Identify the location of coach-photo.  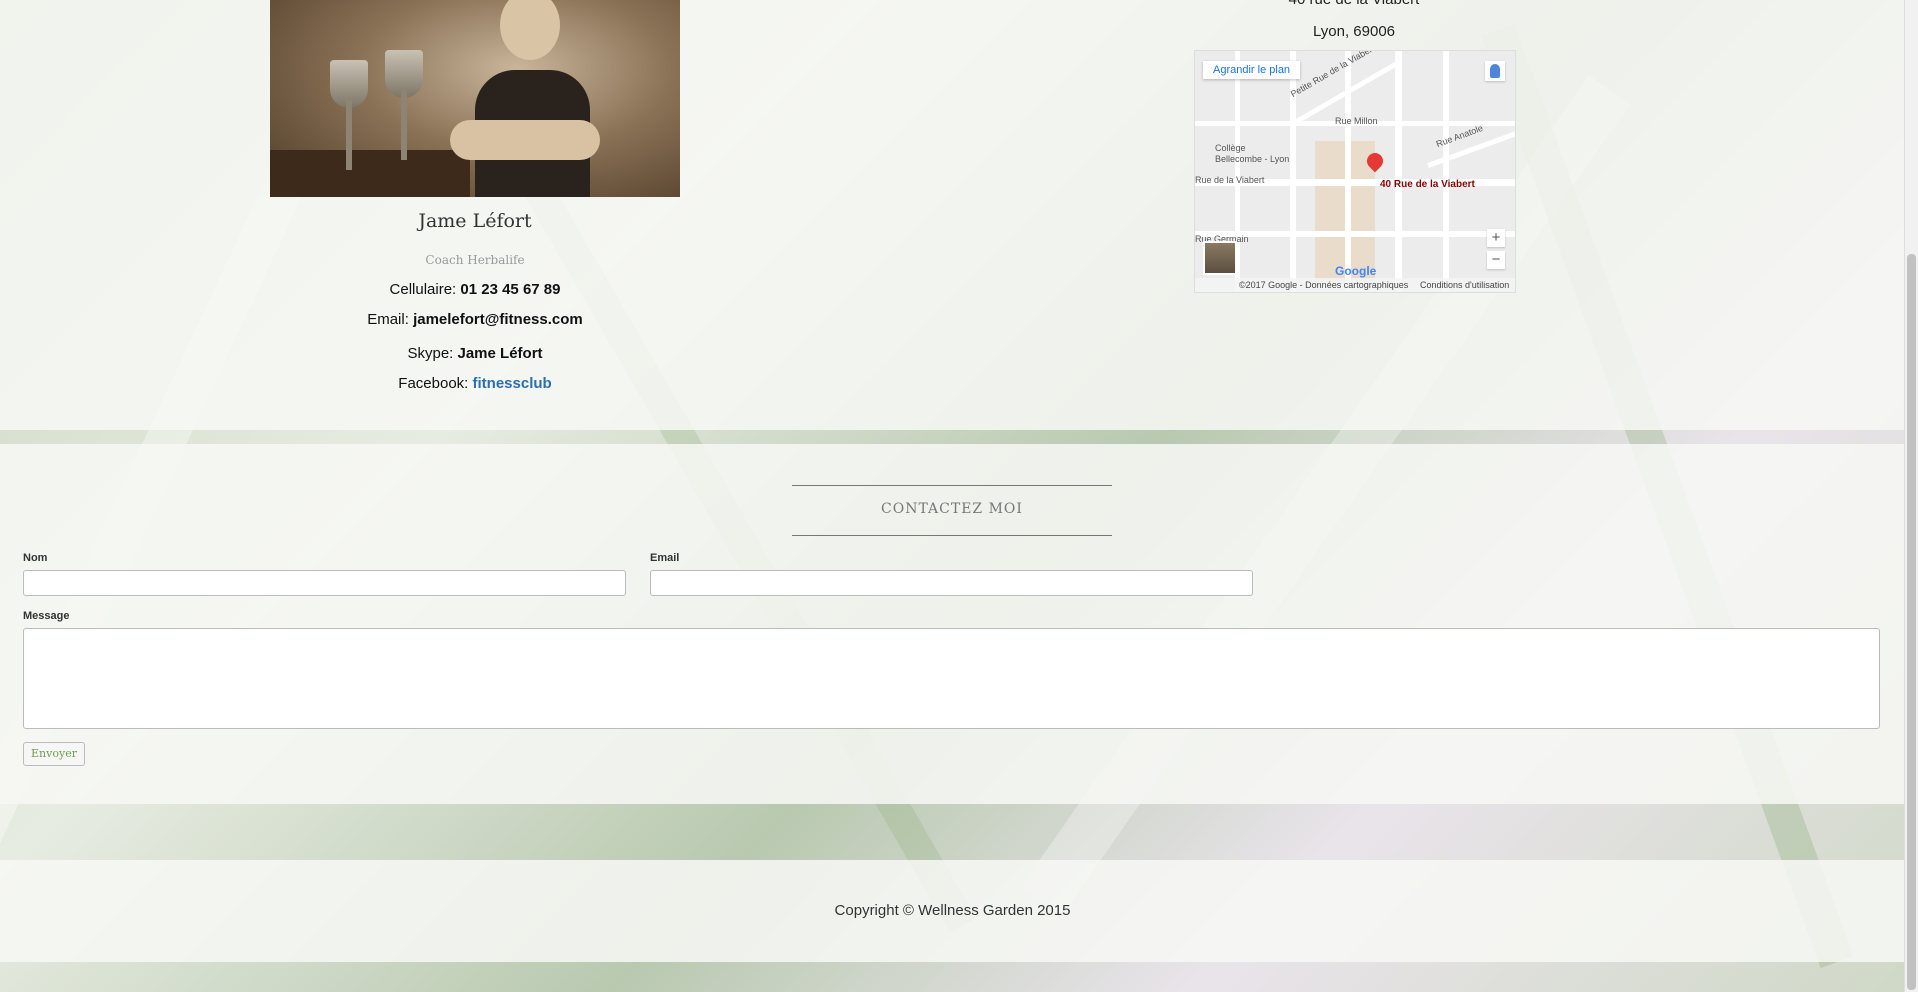
(475, 98).